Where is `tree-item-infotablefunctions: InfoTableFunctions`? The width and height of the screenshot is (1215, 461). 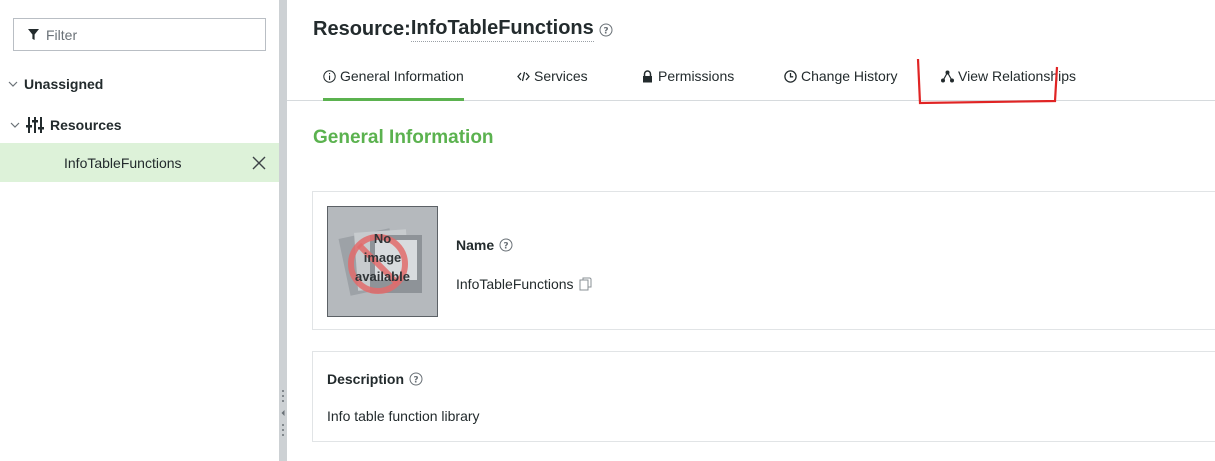
tree-item-infotablefunctions: InfoTableFunctions is located at coordinates (139, 162).